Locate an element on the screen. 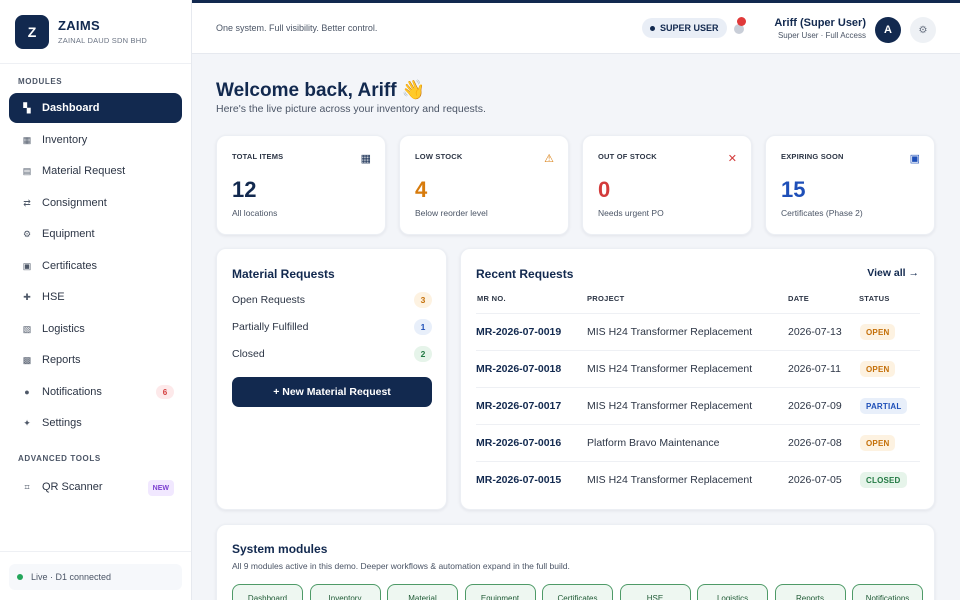 The image size is (960, 600). request-date: 2026-07-09 is located at coordinates (815, 406).